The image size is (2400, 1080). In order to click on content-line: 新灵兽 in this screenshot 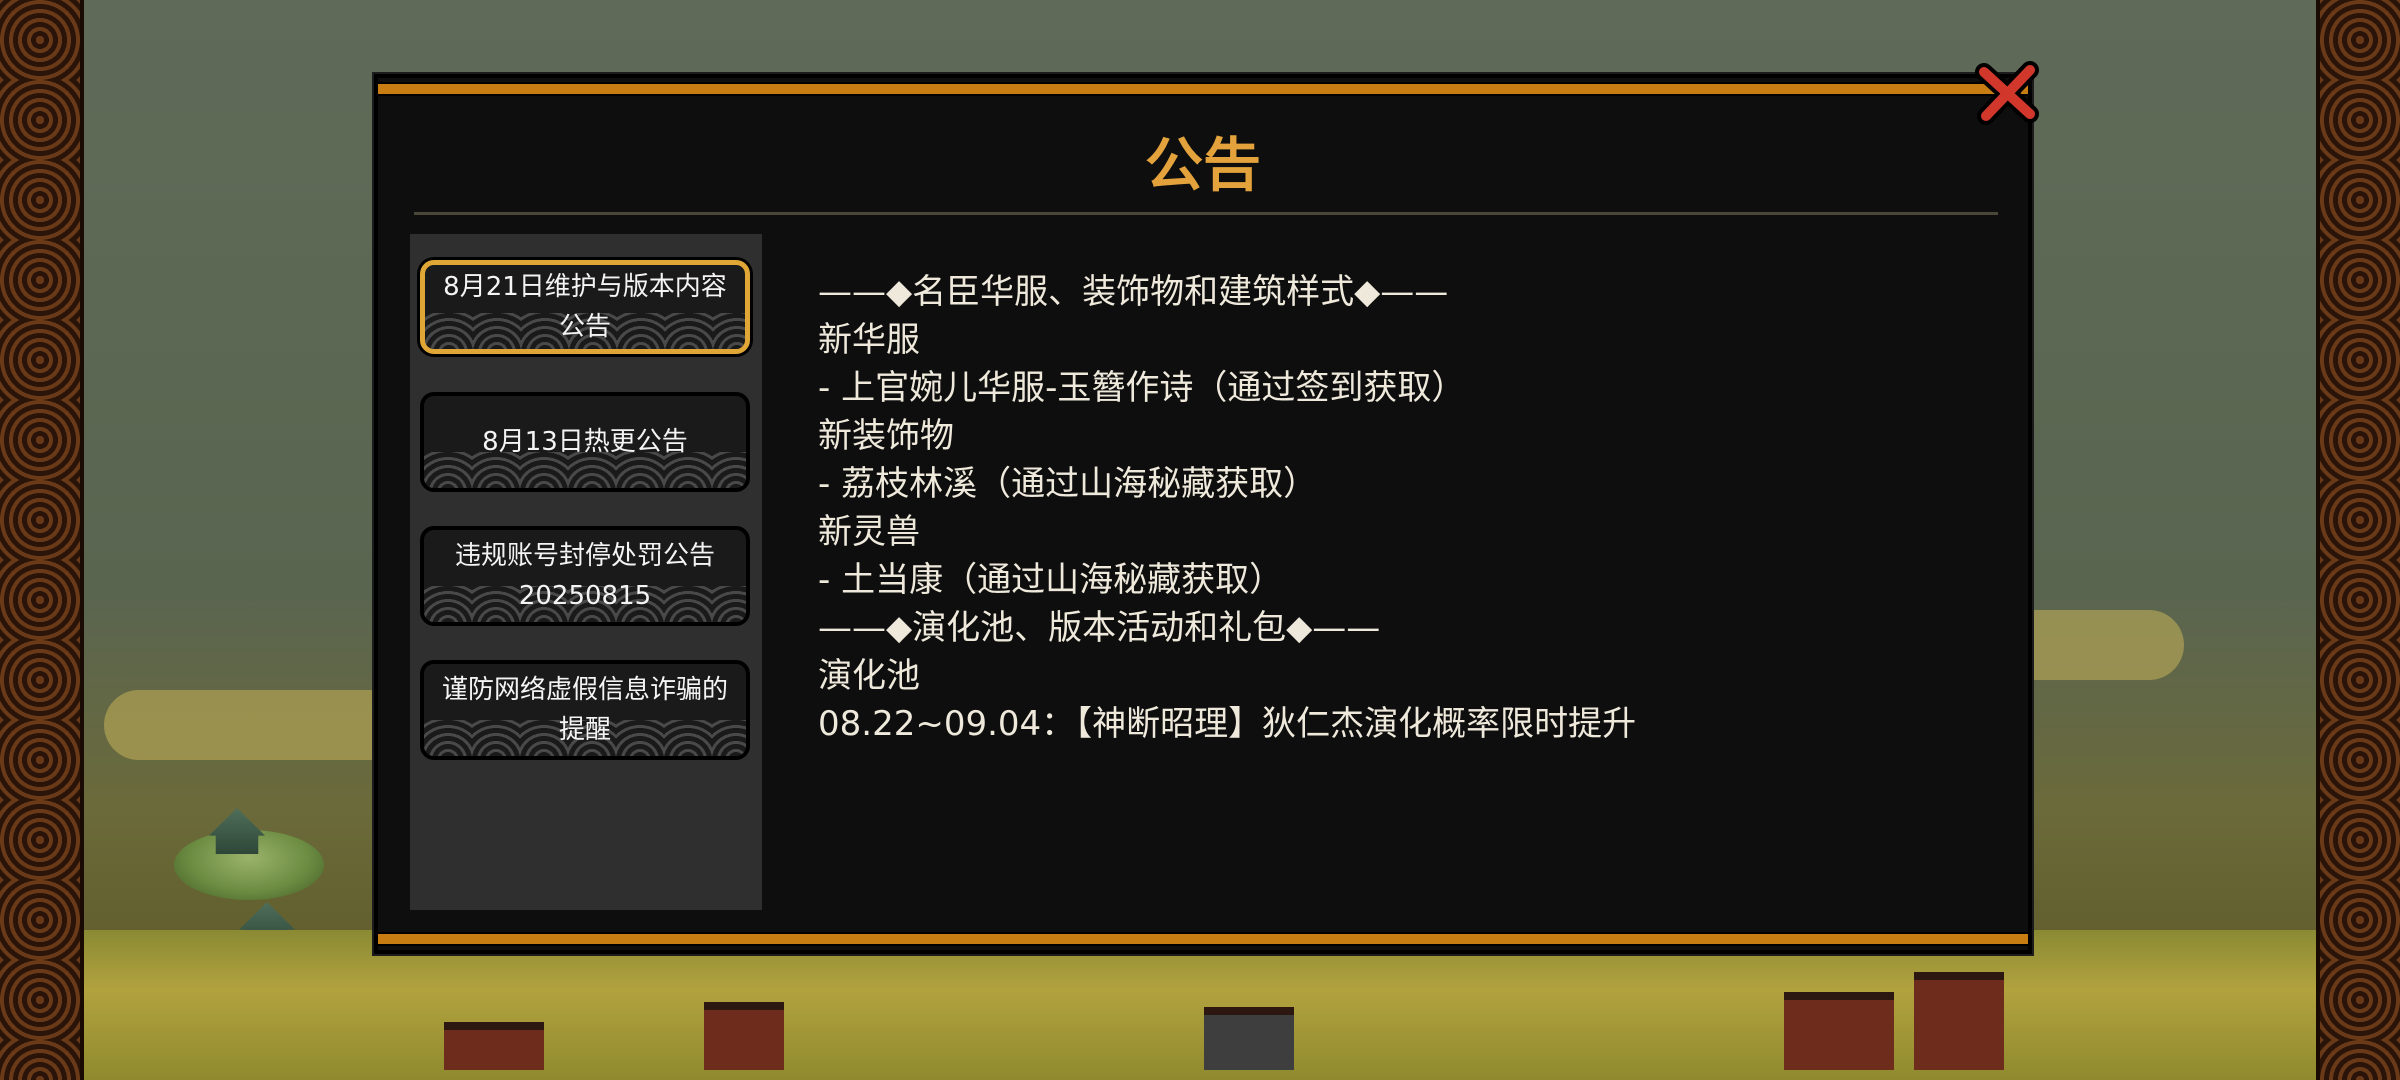, I will do `click(869, 532)`.